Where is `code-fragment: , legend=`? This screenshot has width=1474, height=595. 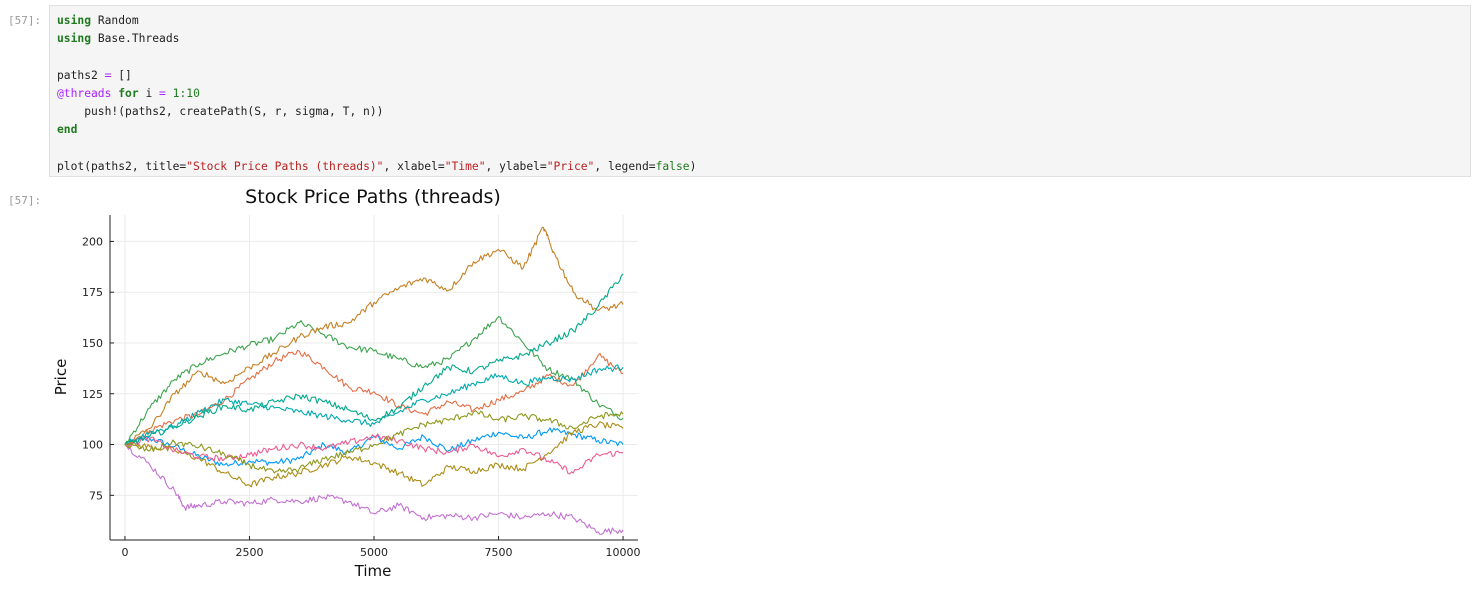 code-fragment: , legend= is located at coordinates (625, 166).